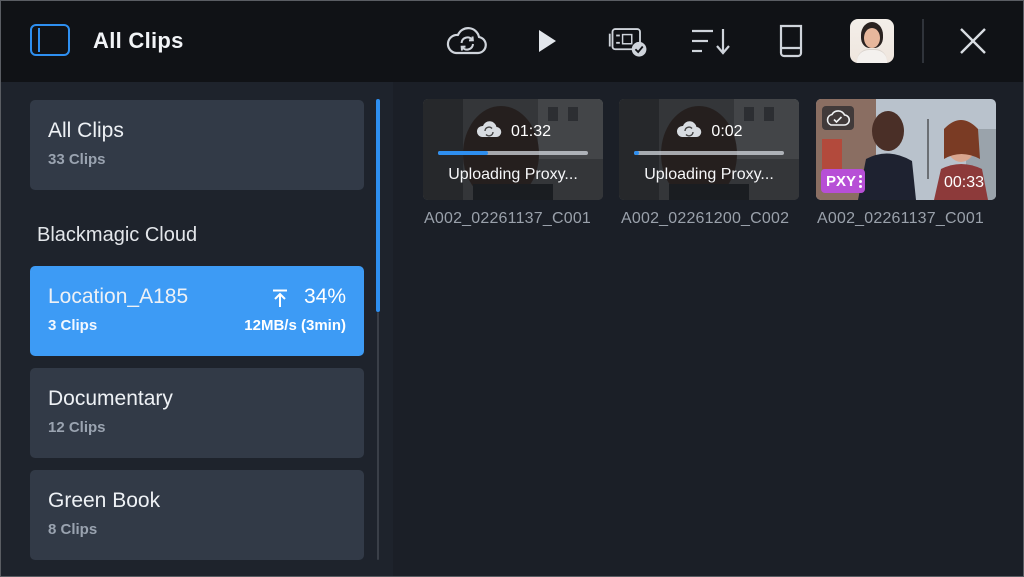  Describe the element at coordinates (838, 118) in the screenshot. I see `cloud-check-icon` at that location.